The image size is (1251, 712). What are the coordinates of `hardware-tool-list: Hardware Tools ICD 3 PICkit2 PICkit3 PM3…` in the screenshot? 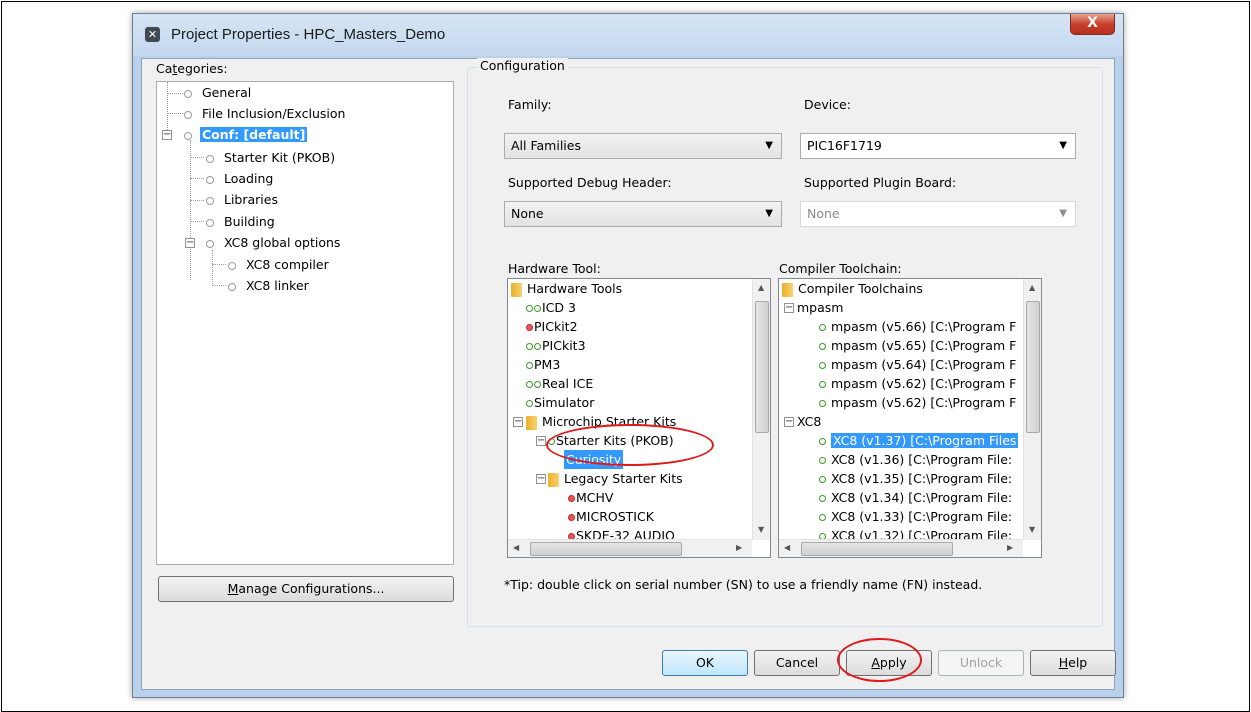 It's located at (639, 418).